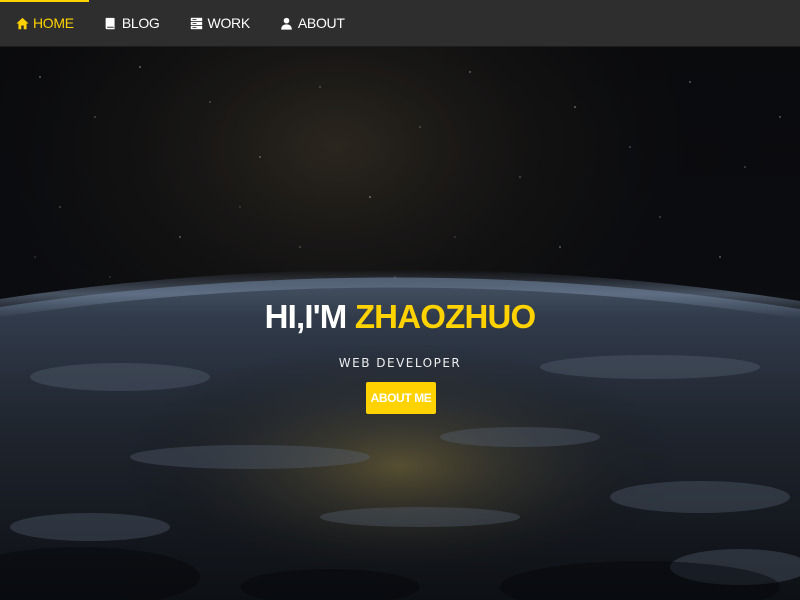 The image size is (800, 600). Describe the element at coordinates (53, 23) in the screenshot. I see `nav-item-label: HOME` at that location.